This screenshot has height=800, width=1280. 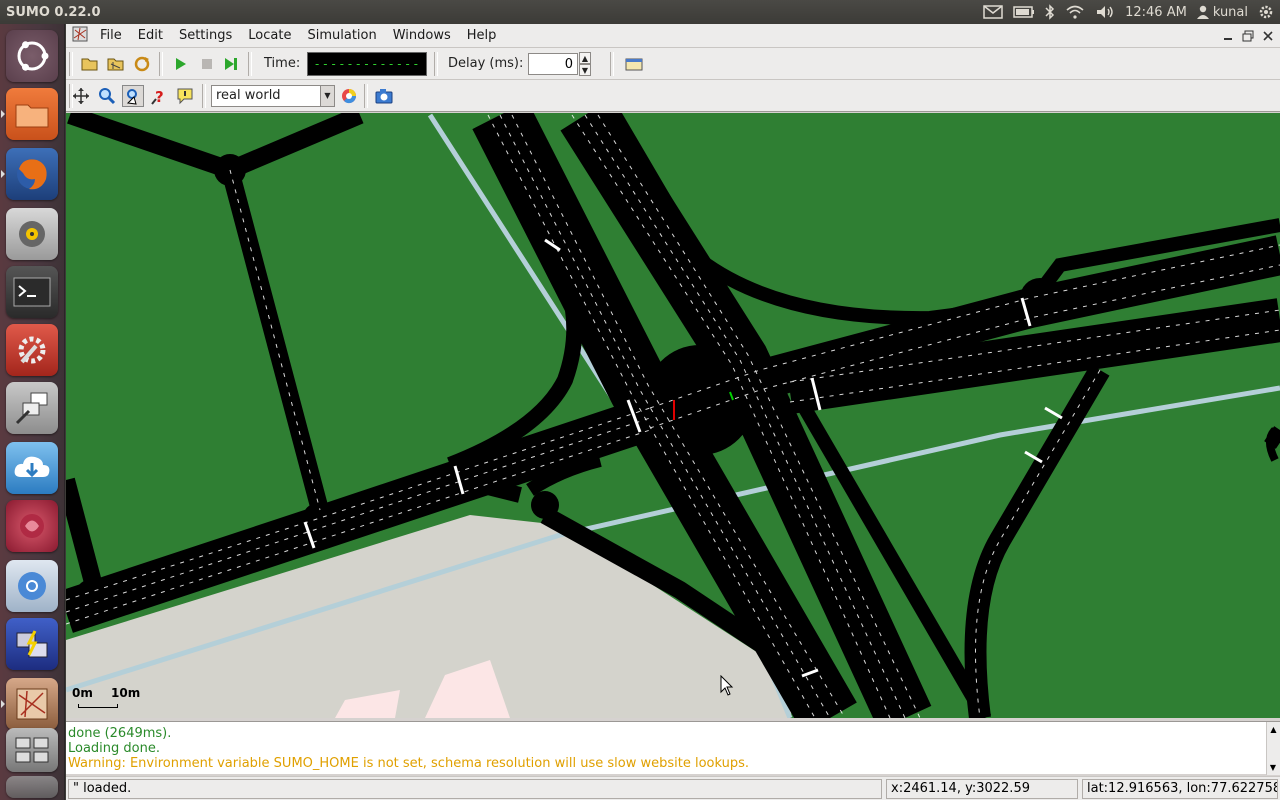 What do you see at coordinates (126, 693) in the screenshot?
I see `scale-end: 10m` at bounding box center [126, 693].